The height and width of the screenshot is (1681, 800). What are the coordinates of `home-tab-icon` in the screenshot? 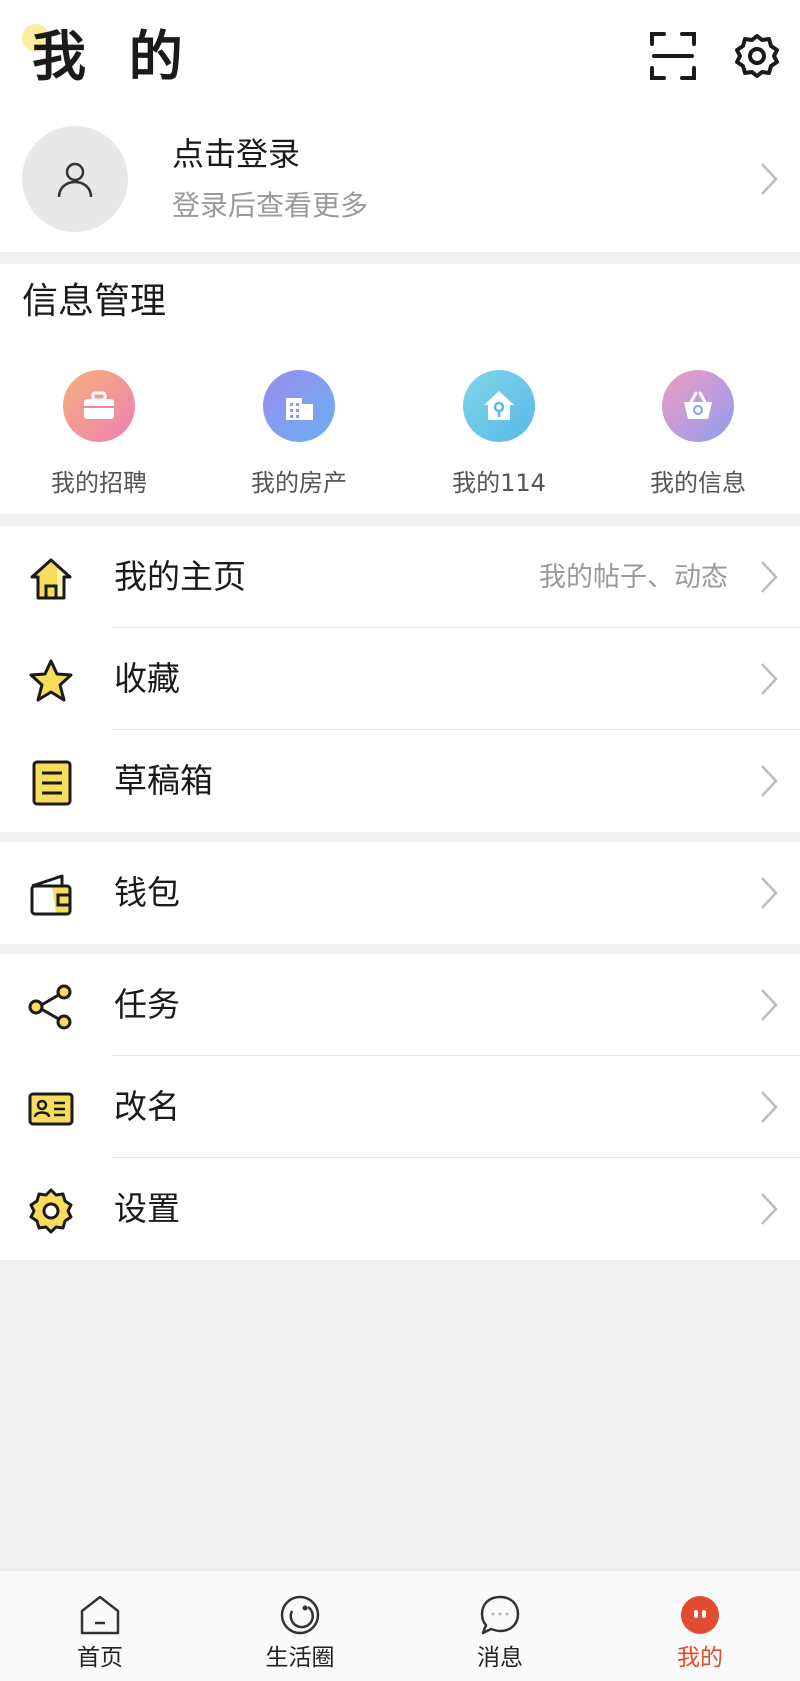 It's located at (100, 1615).